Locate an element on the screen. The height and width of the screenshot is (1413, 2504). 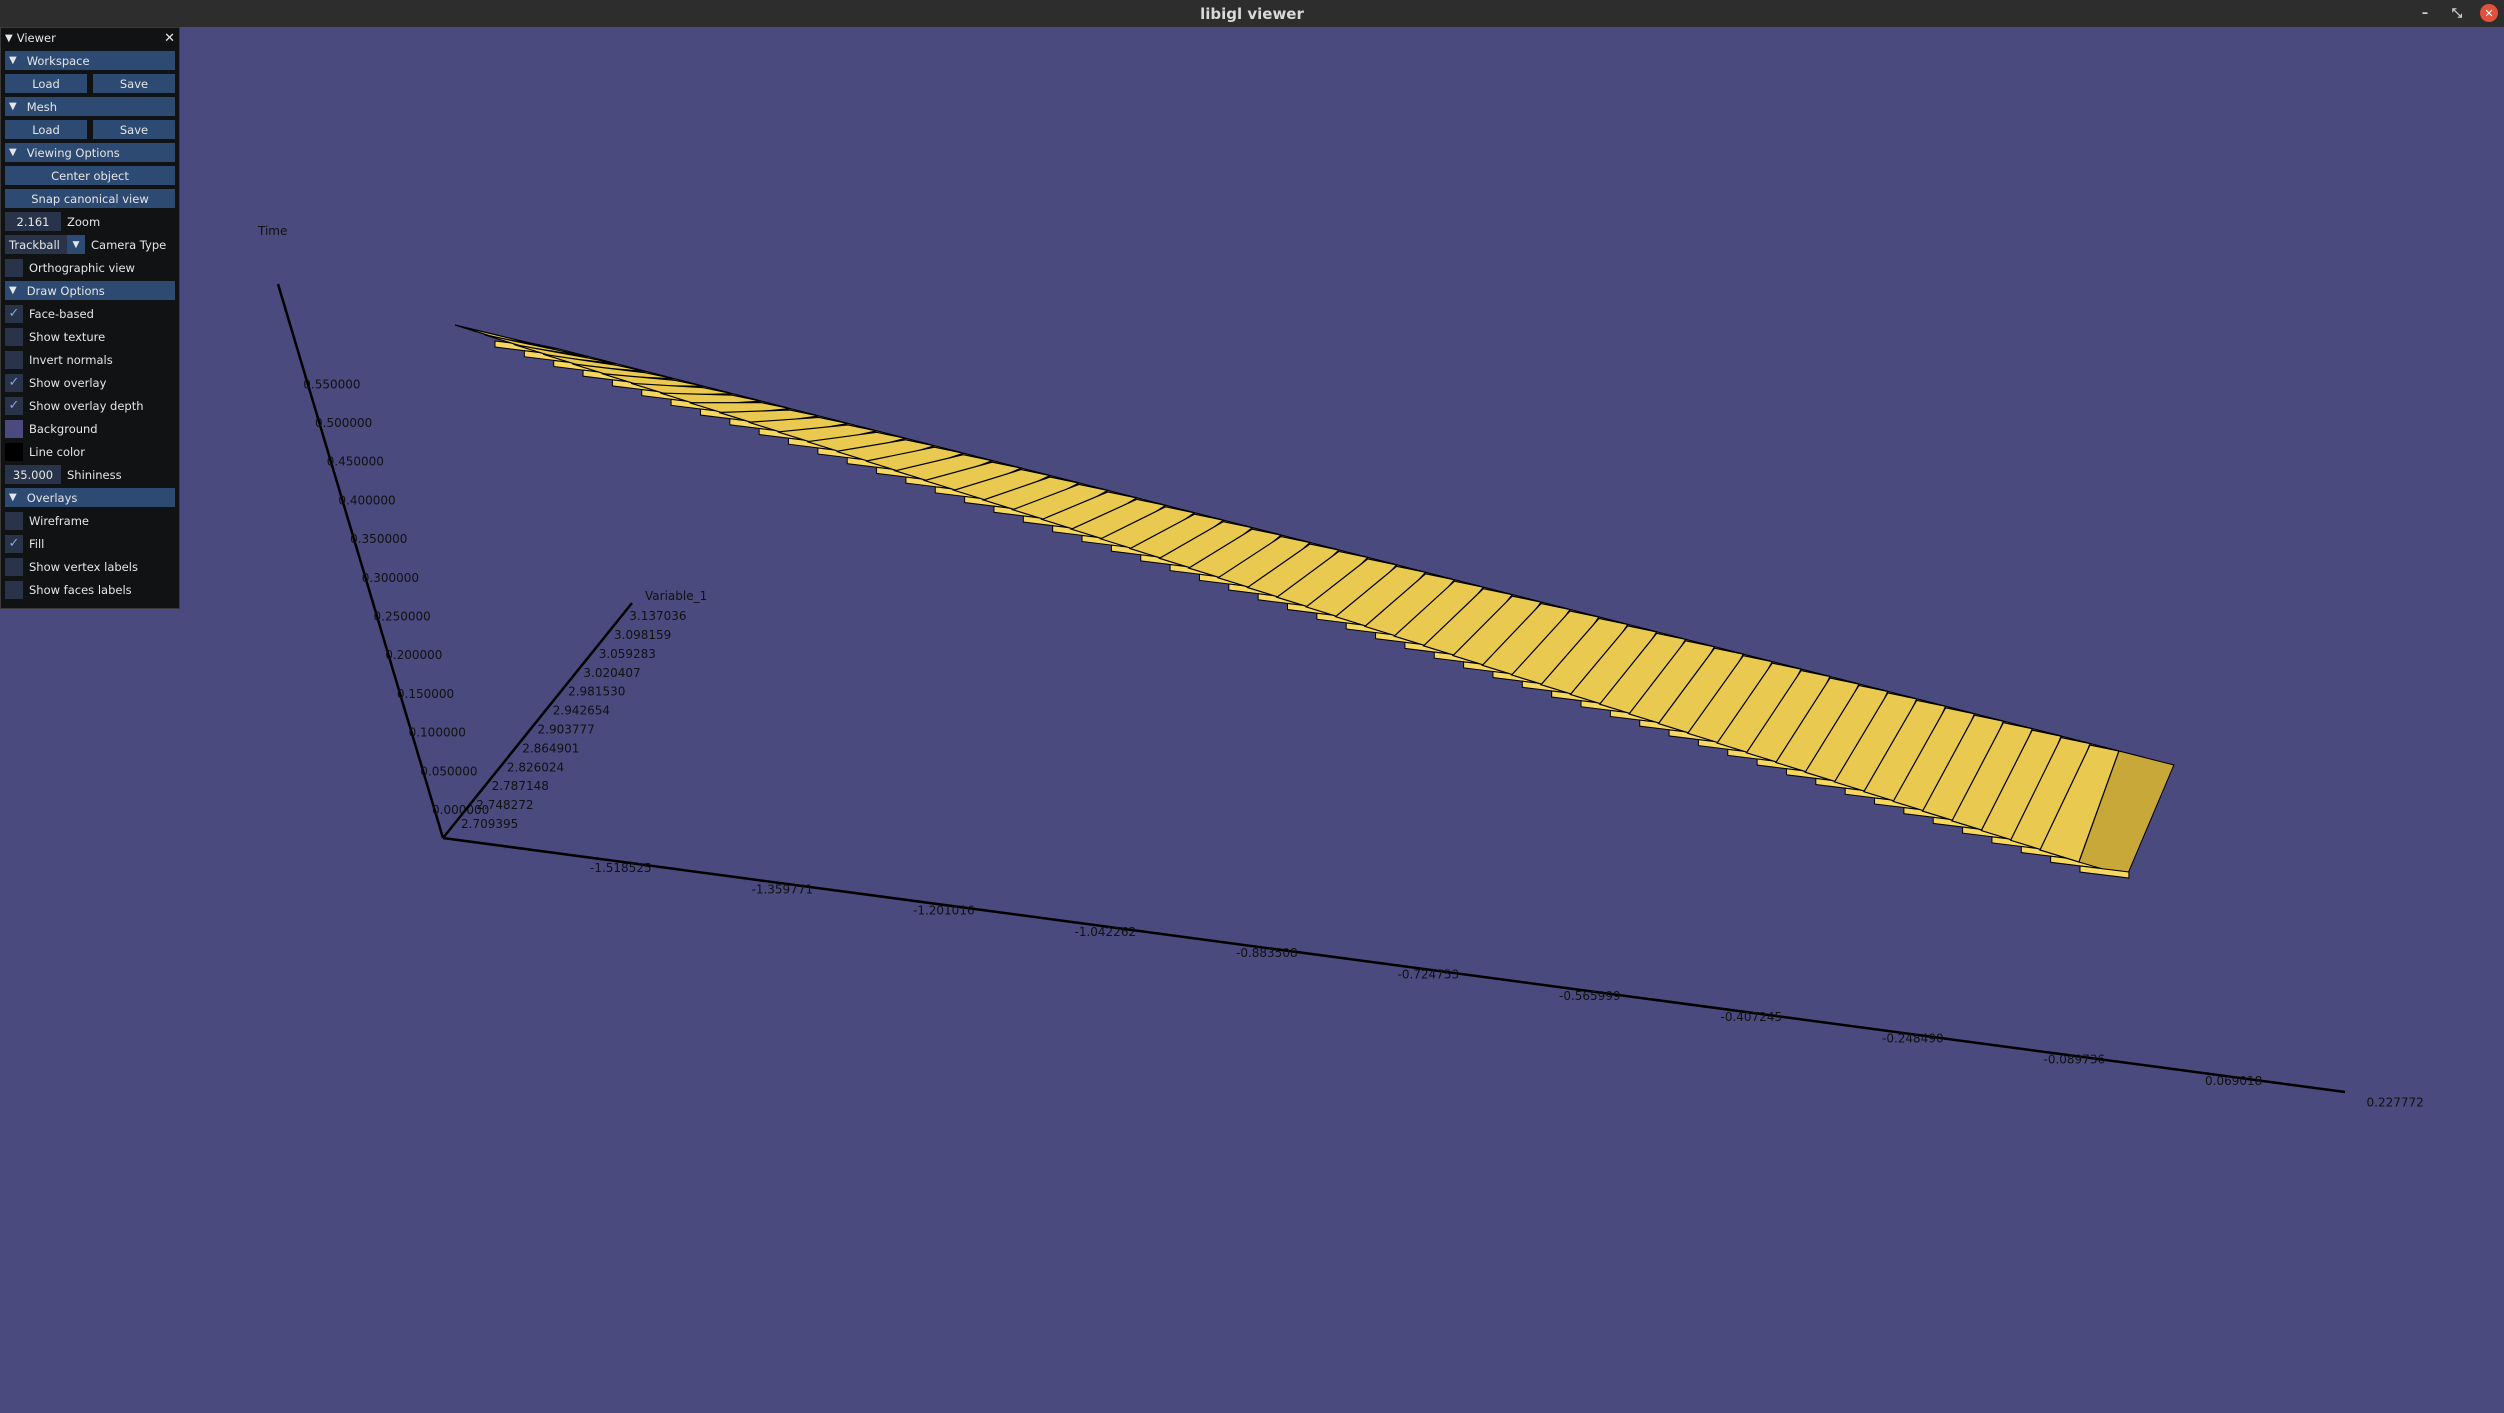
line-color-swatch is located at coordinates (14, 451).